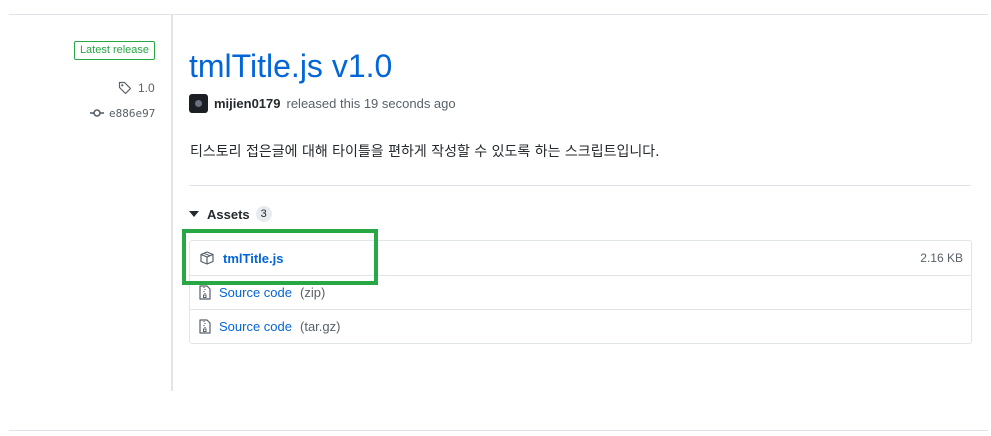 The height and width of the screenshot is (436, 991). What do you see at coordinates (498, 430) in the screenshot?
I see `bottom-divider` at bounding box center [498, 430].